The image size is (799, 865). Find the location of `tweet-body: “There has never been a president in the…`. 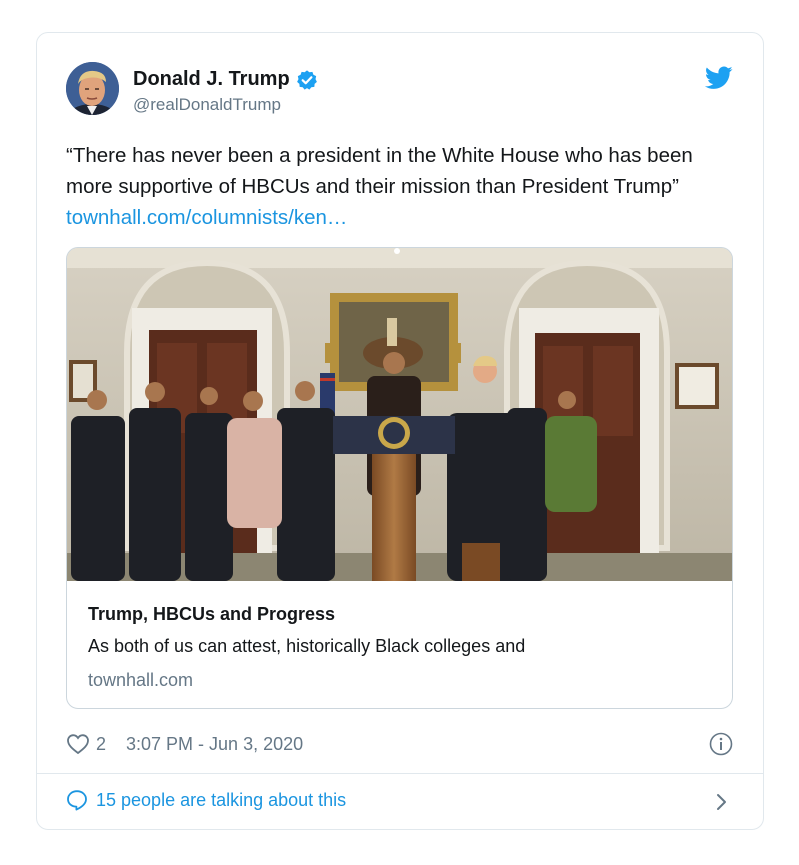

tweet-body: “There has never been a president in the… is located at coordinates (379, 171).